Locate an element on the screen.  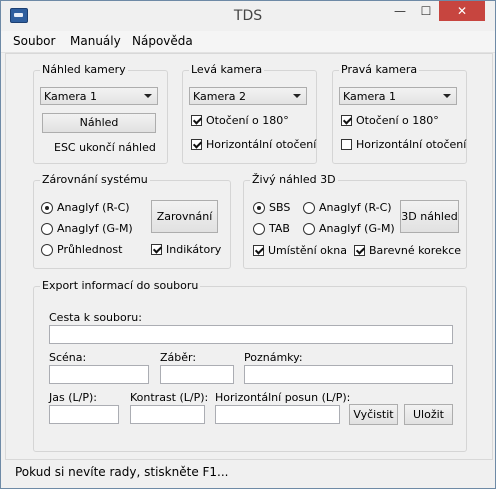
right-camera-label: Pravá kamera is located at coordinates (379, 69).